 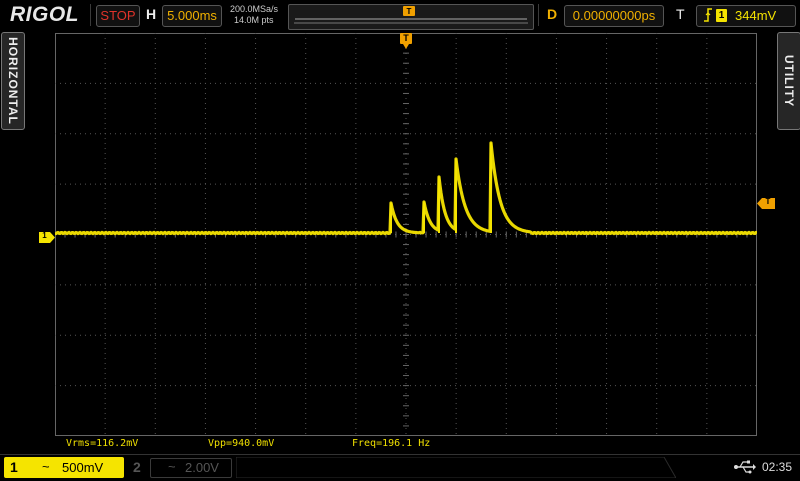 I want to click on freq-measurement: Freq=196.1 Hz, so click(x=391, y=443).